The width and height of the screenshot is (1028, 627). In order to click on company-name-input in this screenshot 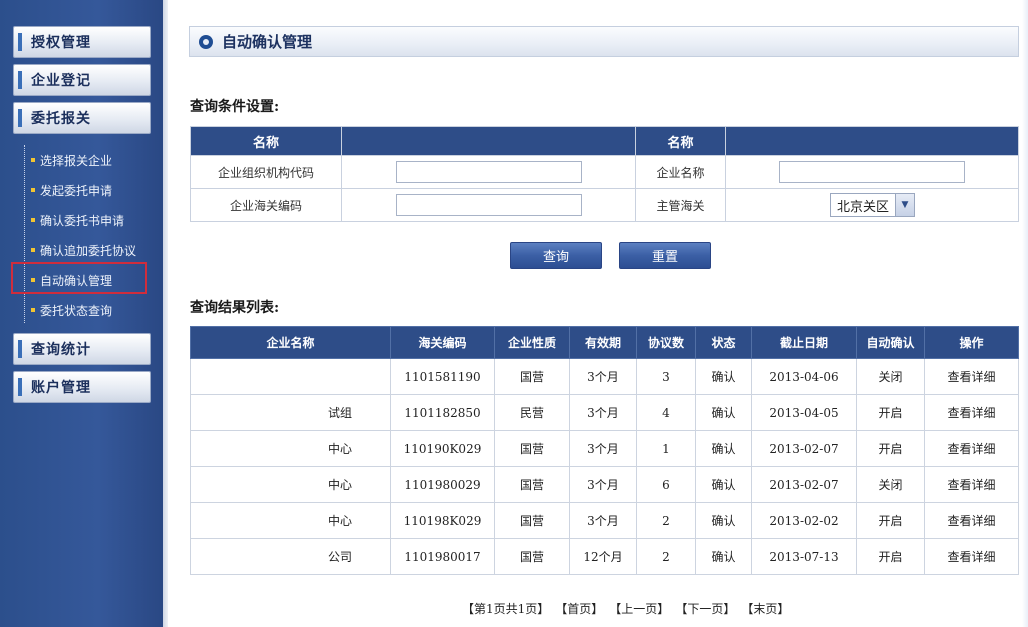, I will do `click(872, 172)`.